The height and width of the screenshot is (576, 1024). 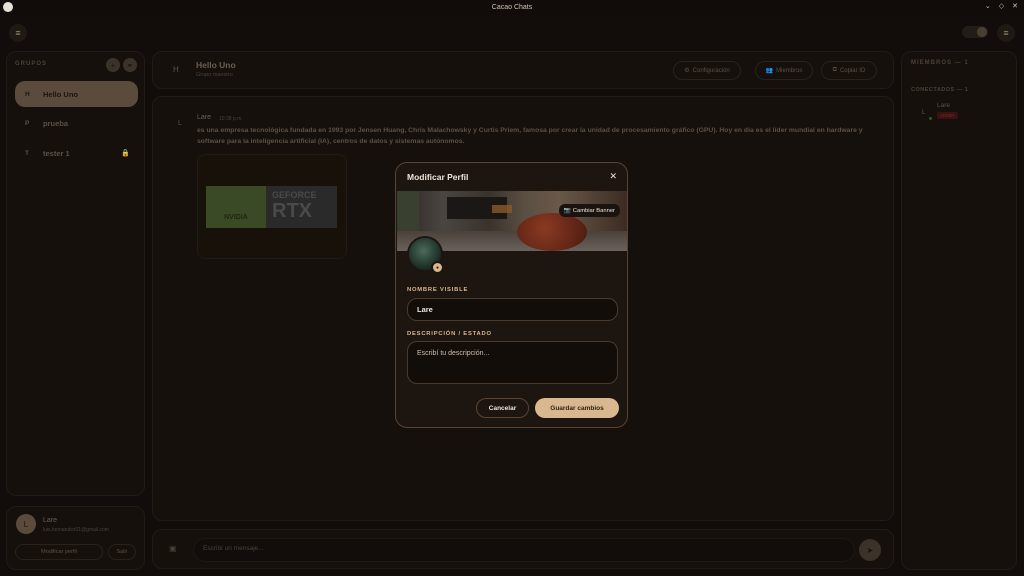 What do you see at coordinates (56, 153) in the screenshot?
I see `group-name: tester 1` at bounding box center [56, 153].